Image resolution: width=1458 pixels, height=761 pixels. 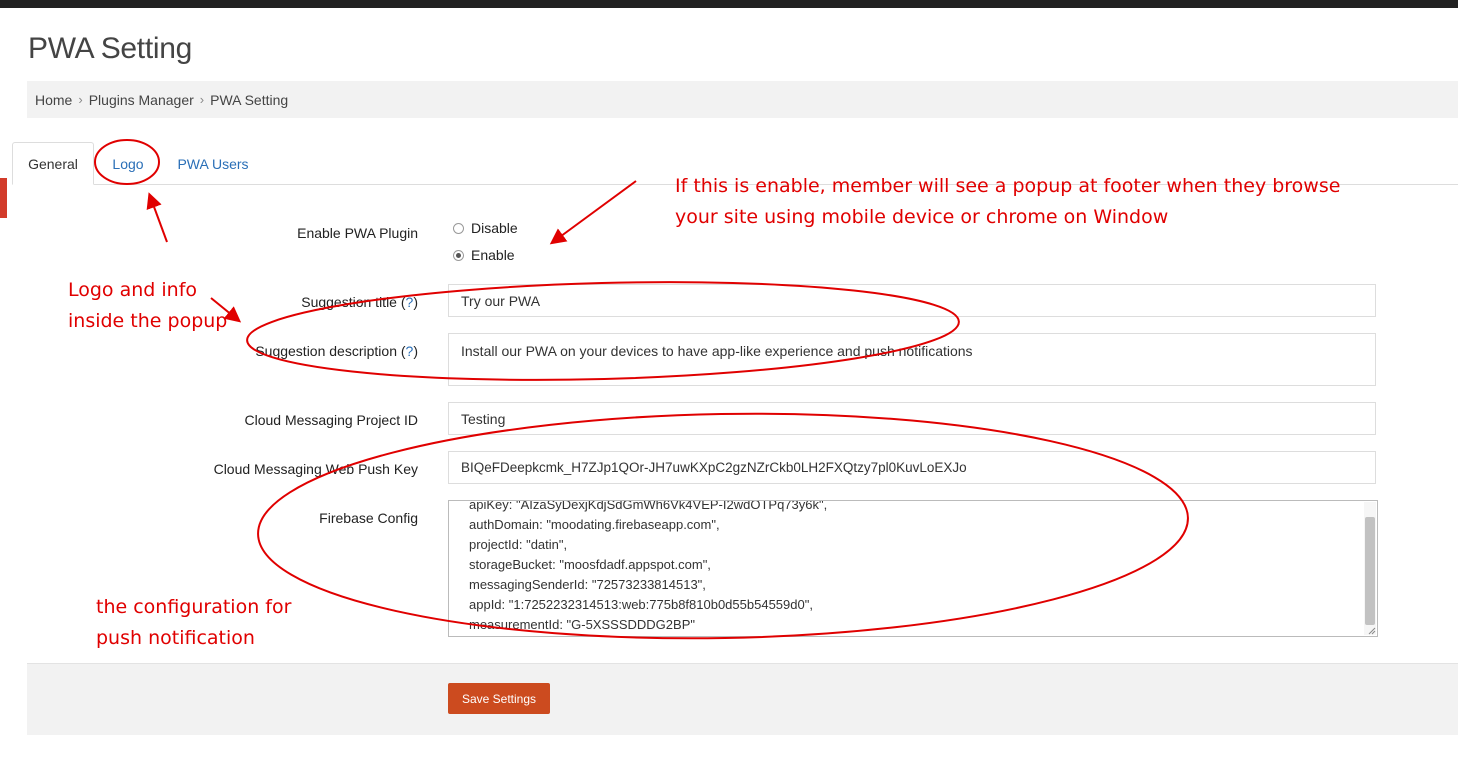 What do you see at coordinates (148, 305) in the screenshot?
I see `annotation-logo-note: Logo and info inside the popup` at bounding box center [148, 305].